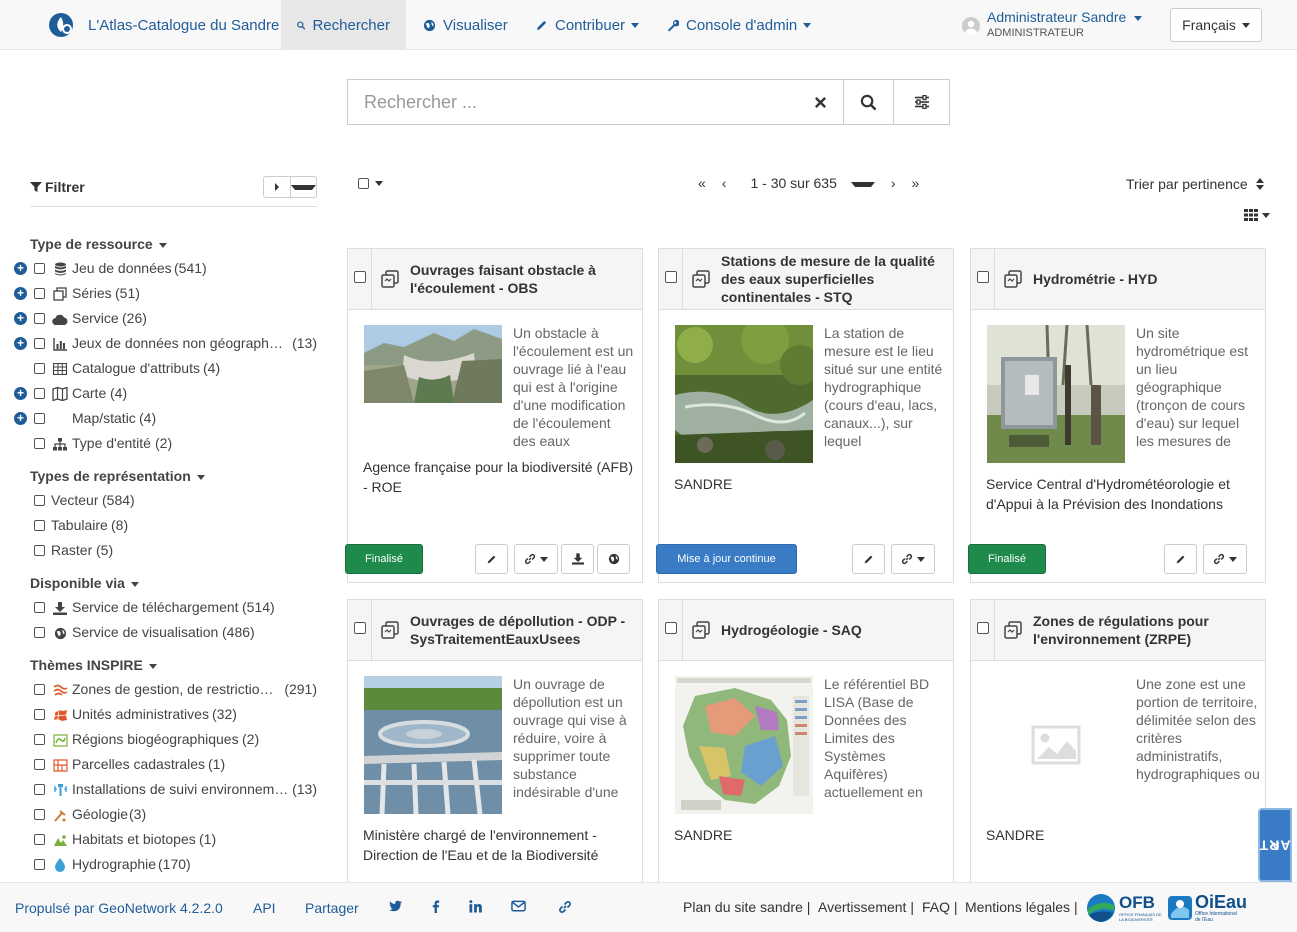 This screenshot has width=1297, height=932. Describe the element at coordinates (119, 908) in the screenshot. I see `powered-by-link: Propulsé par GeoNetwork 4.2.2.0` at that location.